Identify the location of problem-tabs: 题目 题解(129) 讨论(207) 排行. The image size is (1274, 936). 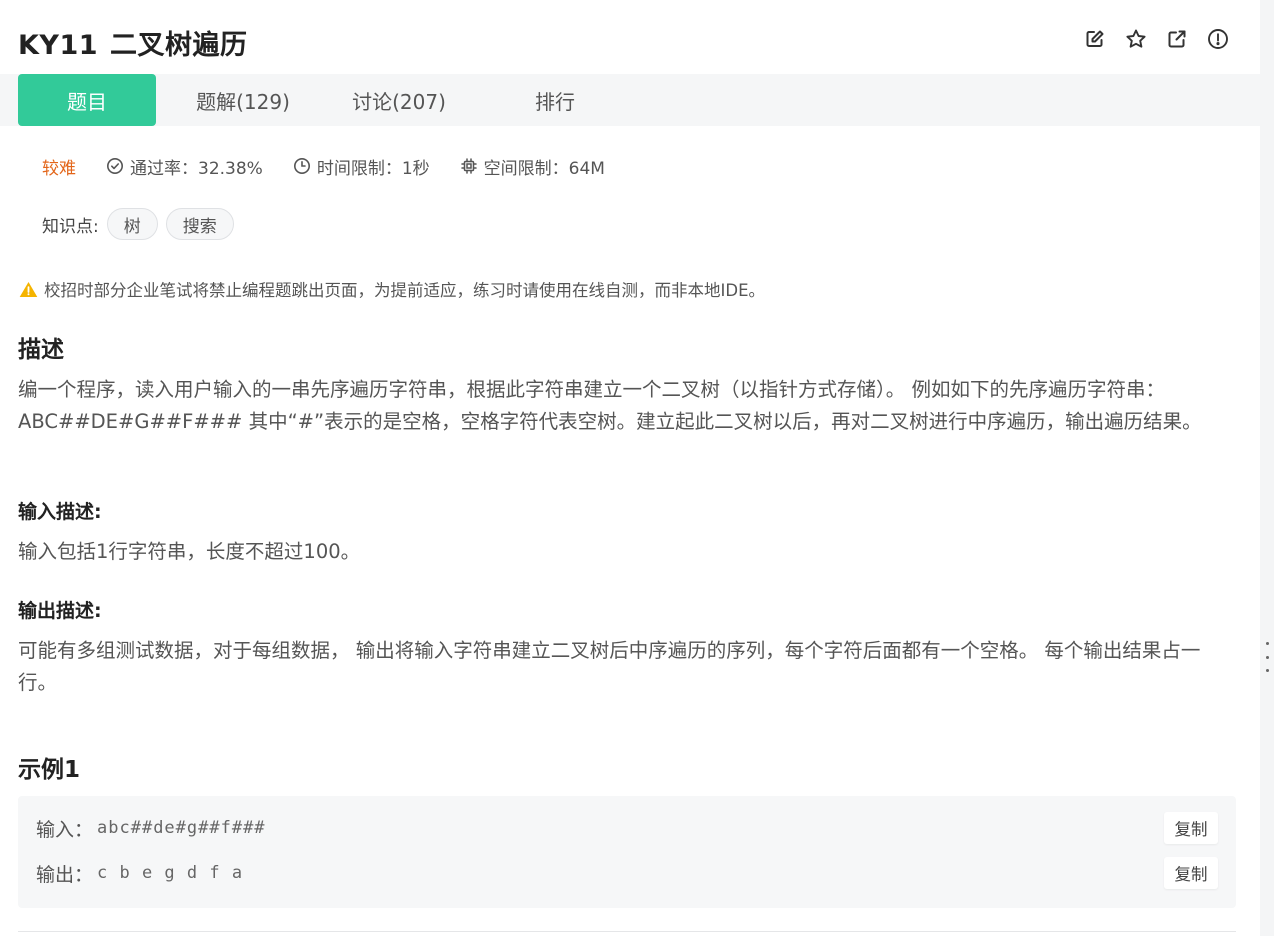
(630, 100).